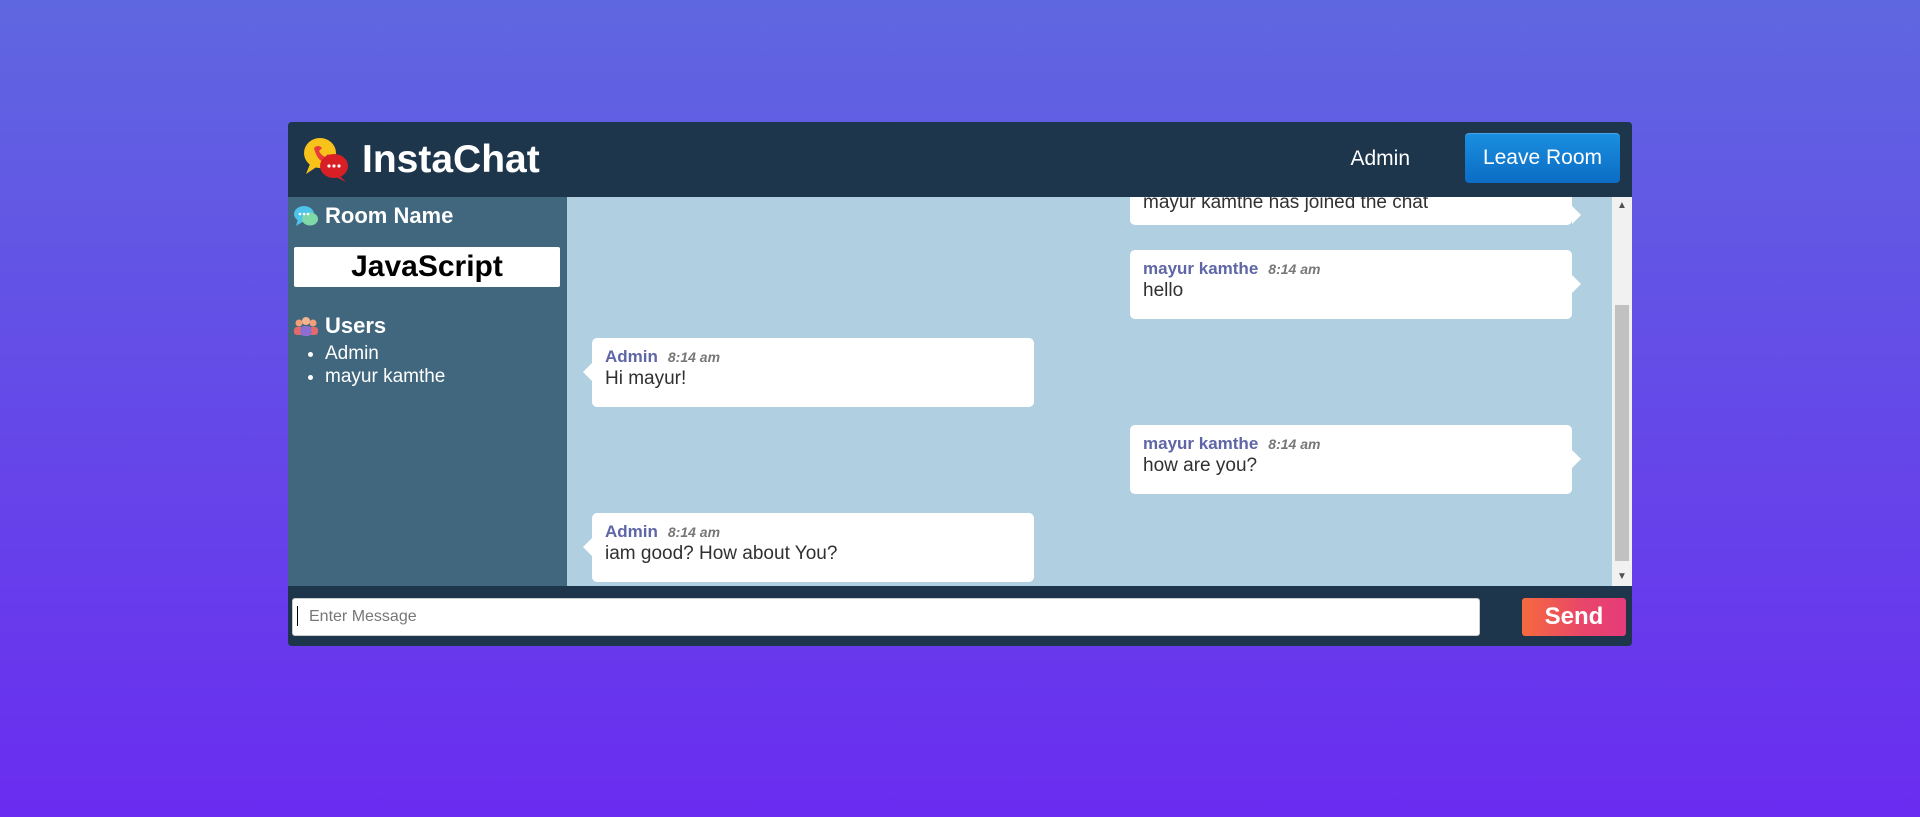 The image size is (1920, 817). I want to click on message-composer: Send, so click(960, 616).